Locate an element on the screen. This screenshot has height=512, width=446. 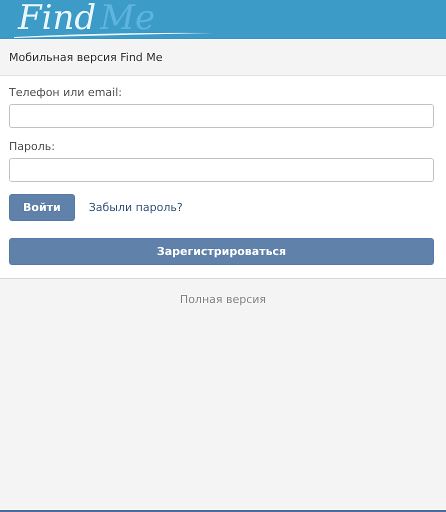
field-label: Телефон или email: is located at coordinates (66, 92).